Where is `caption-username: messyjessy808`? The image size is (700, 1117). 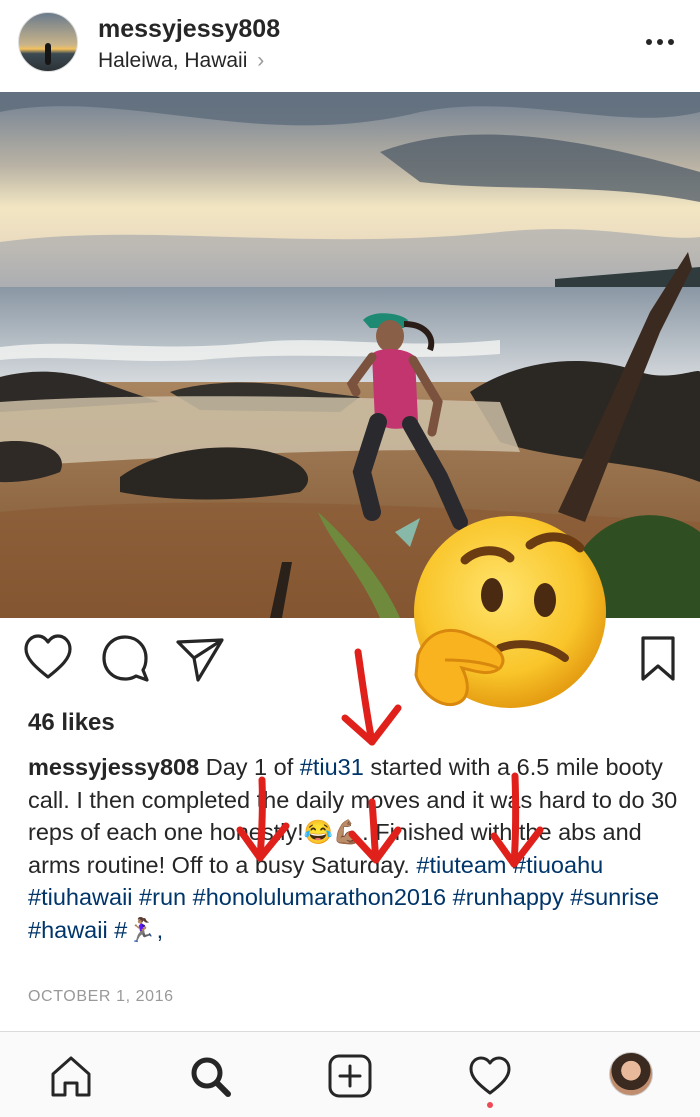
caption-username: messyjessy808 is located at coordinates (113, 767).